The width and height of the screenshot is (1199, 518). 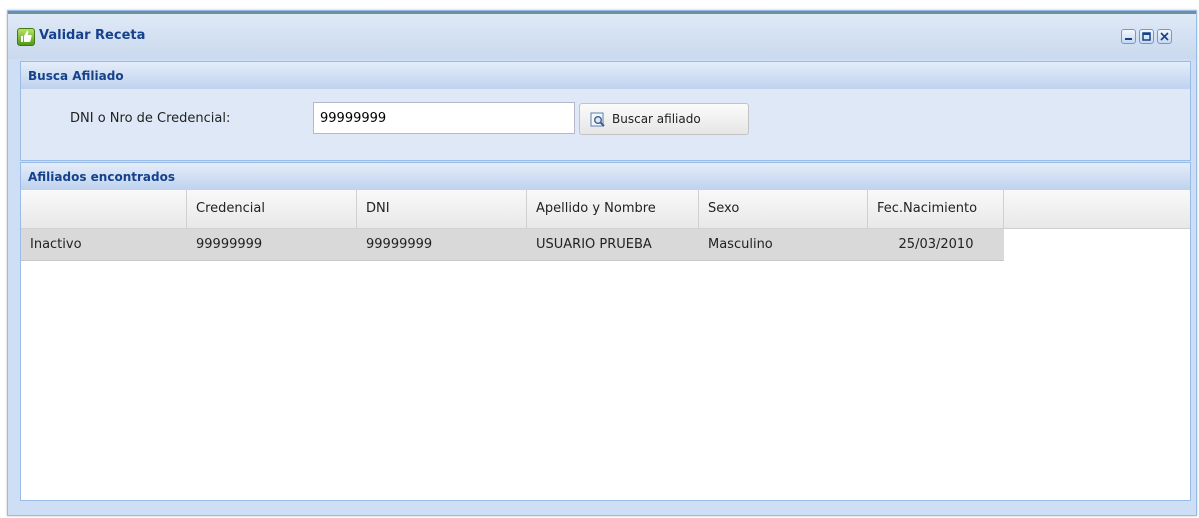 What do you see at coordinates (598, 122) in the screenshot?
I see `search-icon` at bounding box center [598, 122].